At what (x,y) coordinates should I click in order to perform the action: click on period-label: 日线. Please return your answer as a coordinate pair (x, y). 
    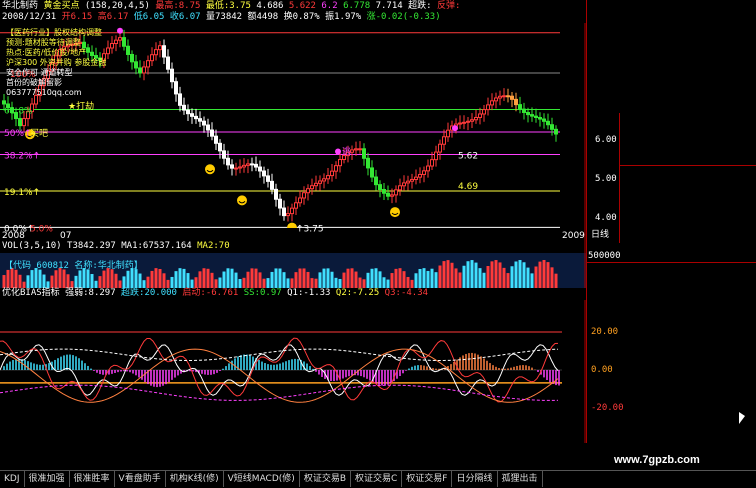
    Looking at the image, I should click on (600, 235).